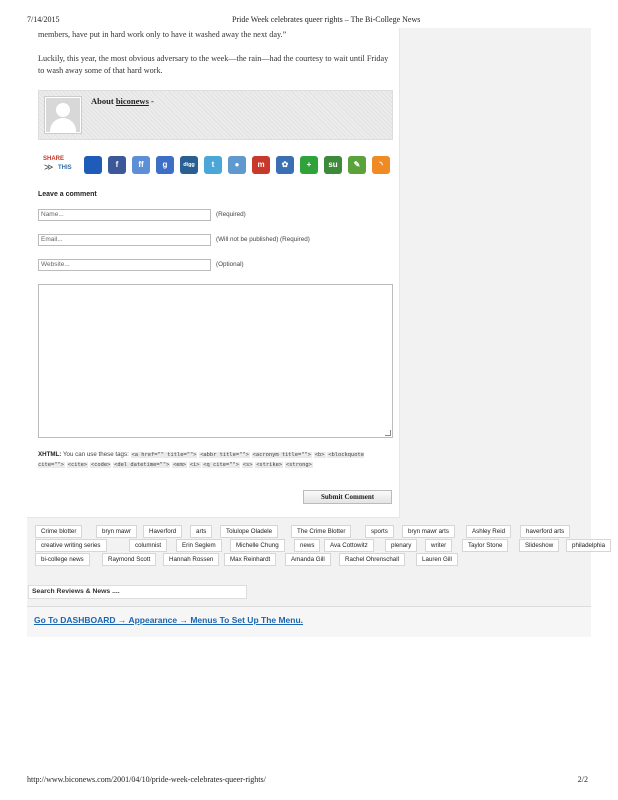 The image size is (618, 800). What do you see at coordinates (213, 165) in the screenshot?
I see `twitter-icon: t` at bounding box center [213, 165].